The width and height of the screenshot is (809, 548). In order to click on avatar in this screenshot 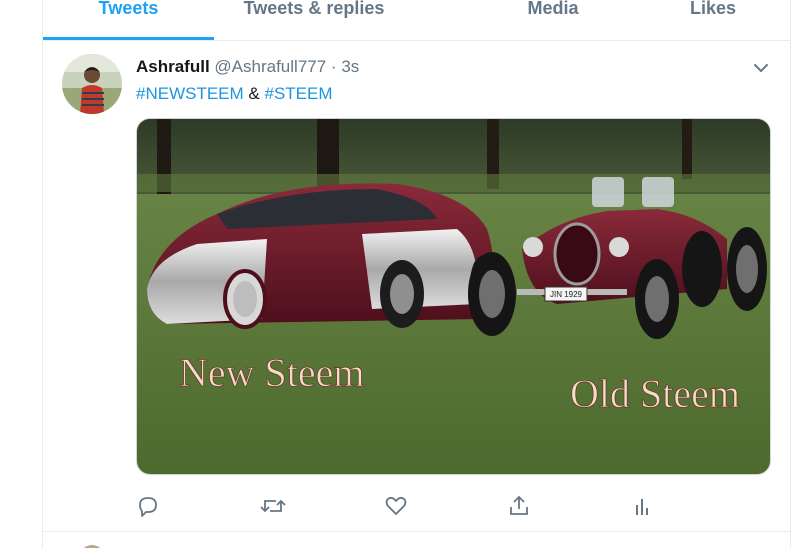, I will do `click(92, 84)`.